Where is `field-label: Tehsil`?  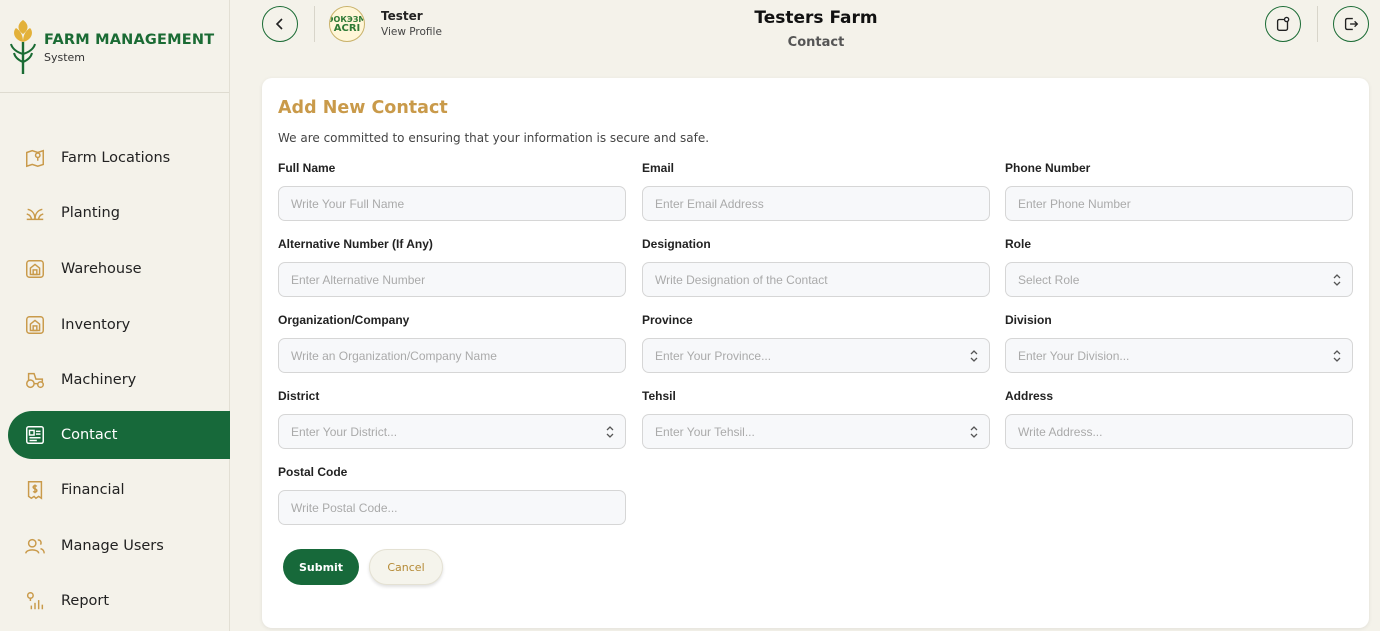 field-label: Tehsil is located at coordinates (659, 396).